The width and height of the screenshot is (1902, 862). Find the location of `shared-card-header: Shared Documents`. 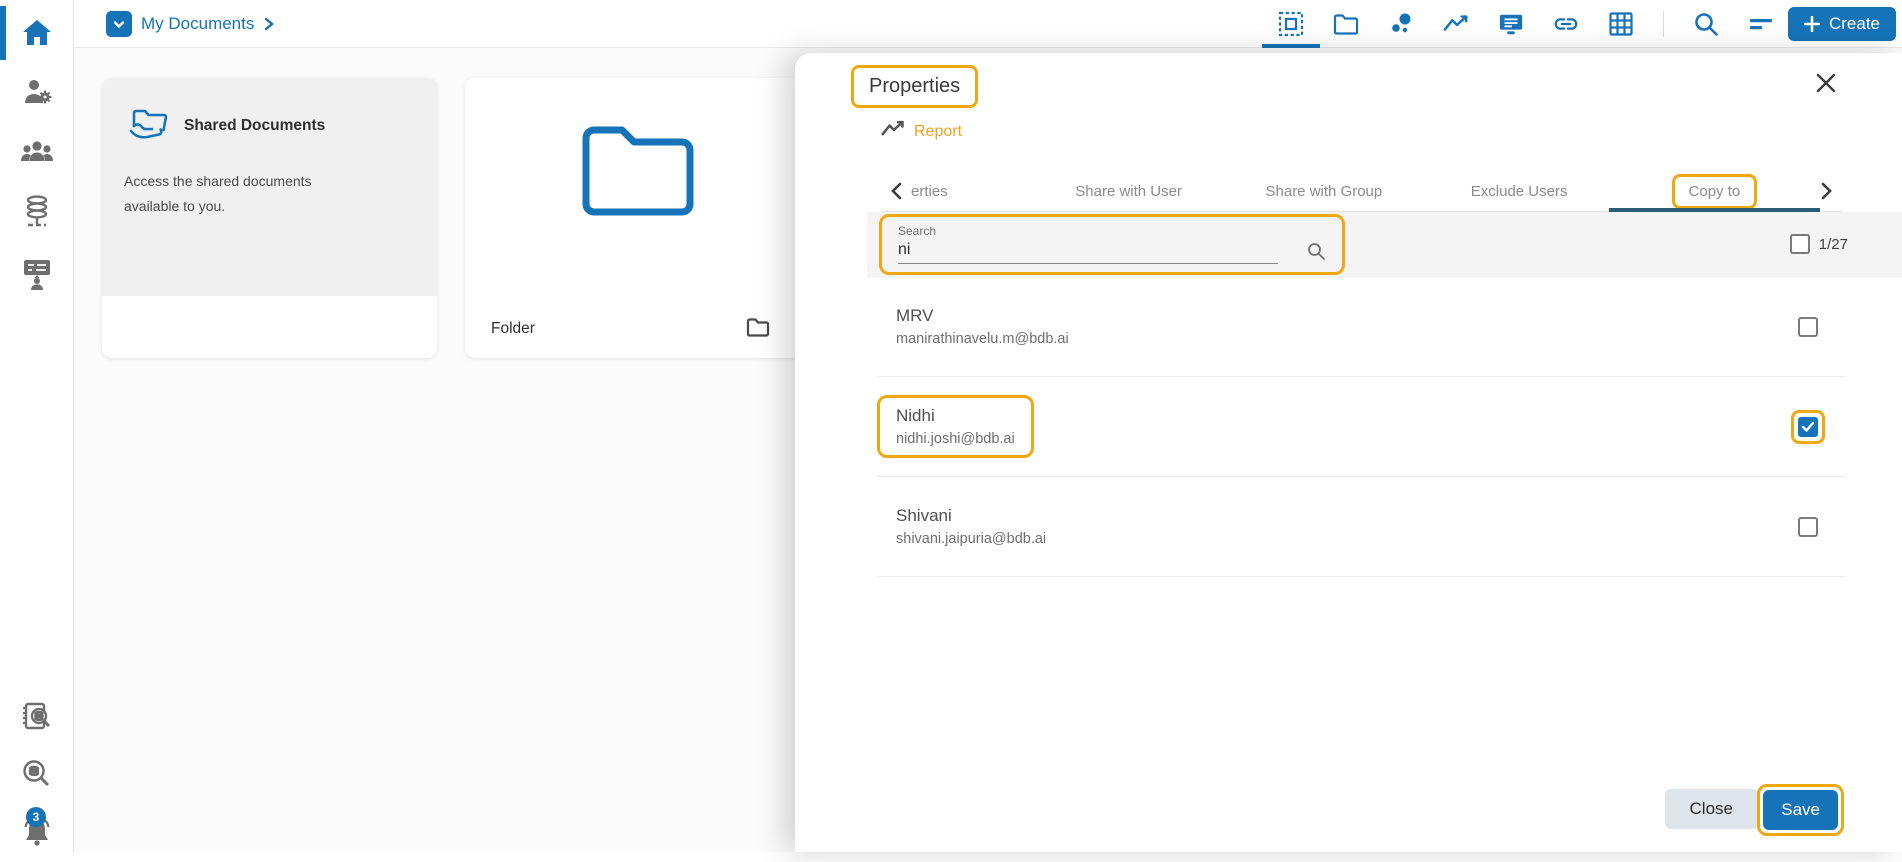

shared-card-header: Shared Documents is located at coordinates (269, 112).